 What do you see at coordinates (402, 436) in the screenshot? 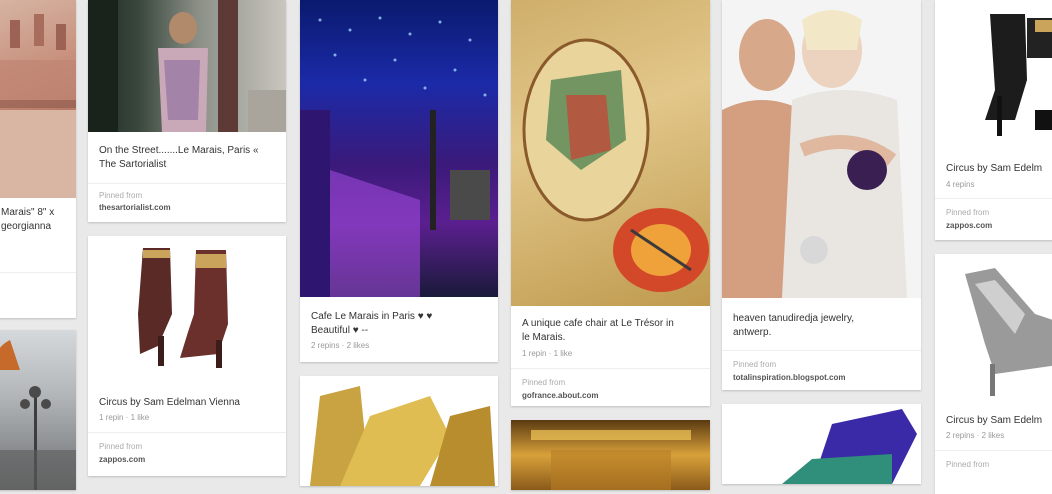
I see `gold-shoes-illustration` at bounding box center [402, 436].